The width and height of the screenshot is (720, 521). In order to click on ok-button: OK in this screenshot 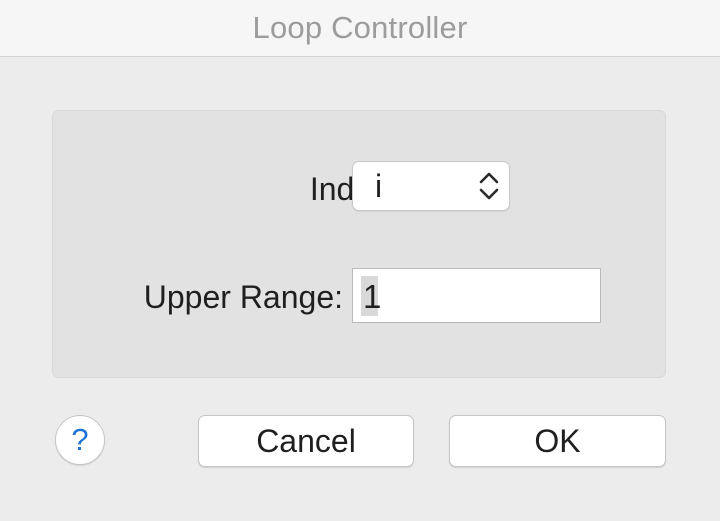, I will do `click(557, 441)`.